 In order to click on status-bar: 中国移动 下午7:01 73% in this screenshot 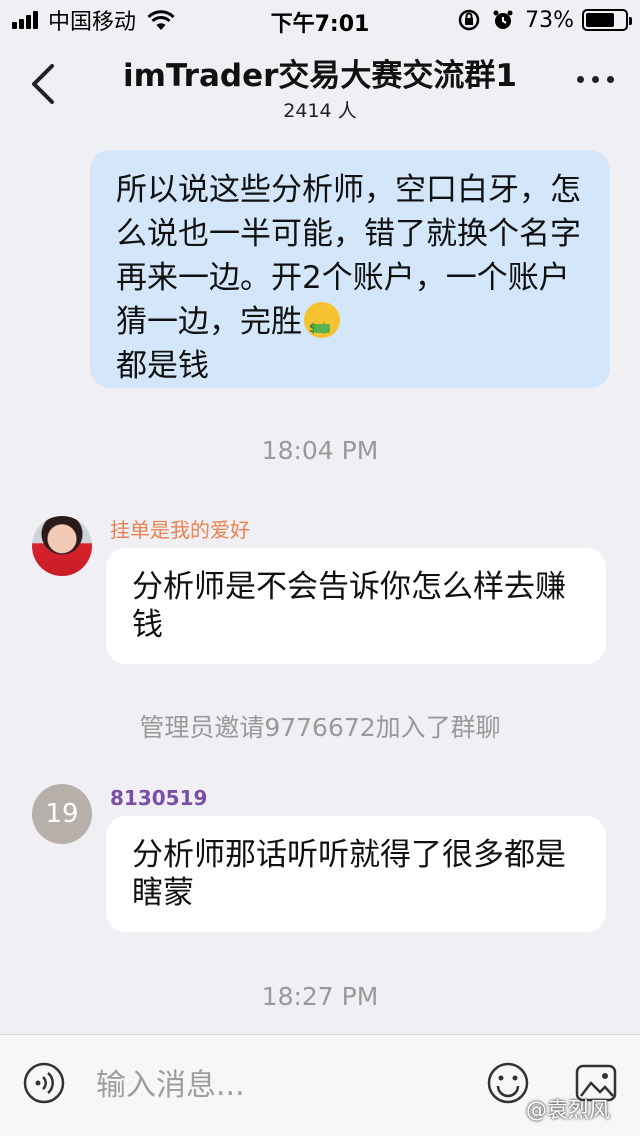, I will do `click(320, 20)`.